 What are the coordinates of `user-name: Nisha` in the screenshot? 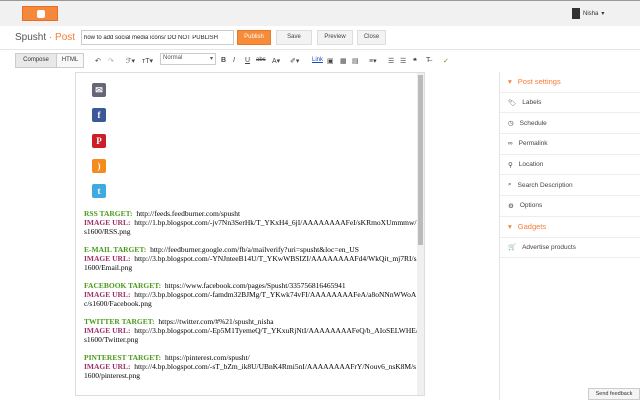 It's located at (591, 13).